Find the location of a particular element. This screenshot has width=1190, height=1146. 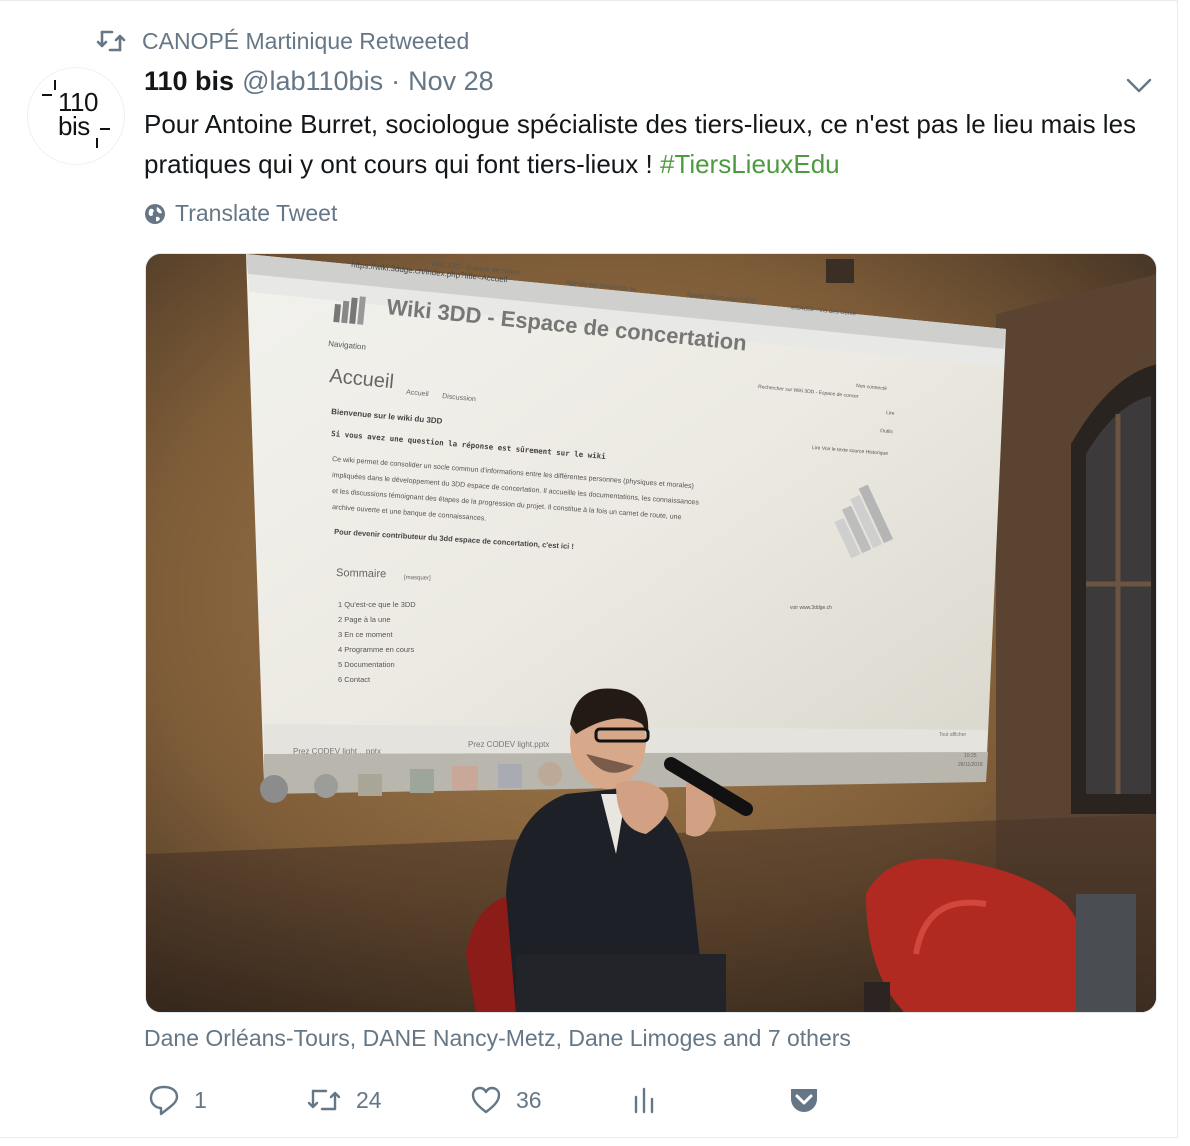

wiki-see-link: voir www.3ddge.ch is located at coordinates (811, 608).